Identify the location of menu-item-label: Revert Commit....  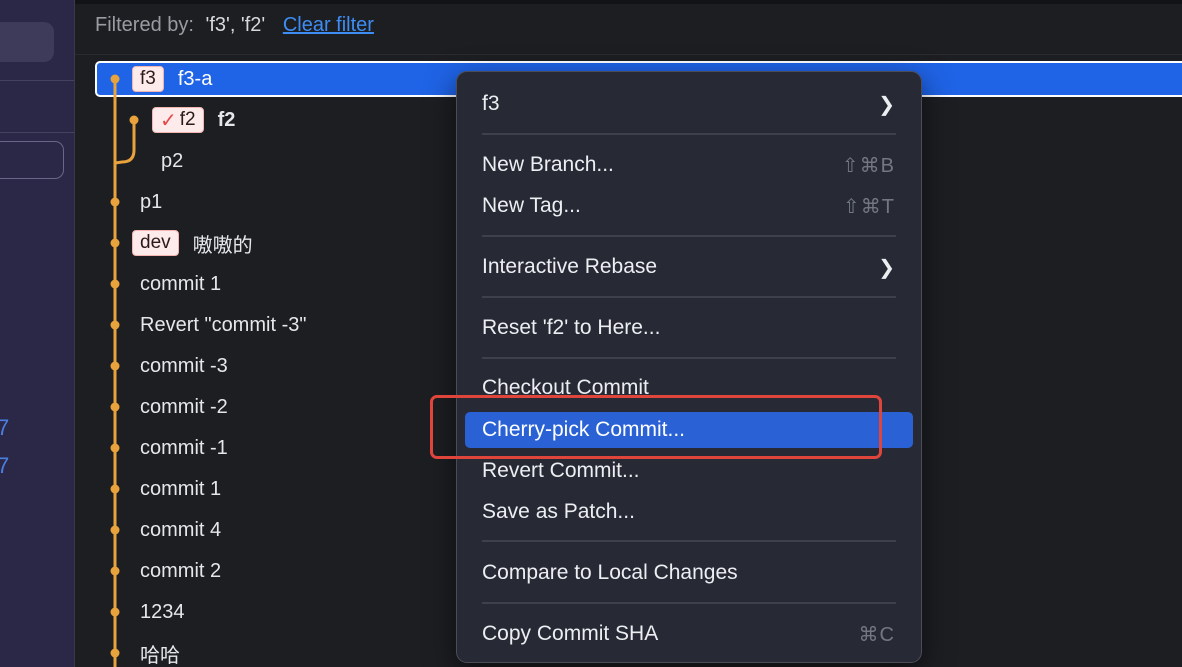
(561, 470).